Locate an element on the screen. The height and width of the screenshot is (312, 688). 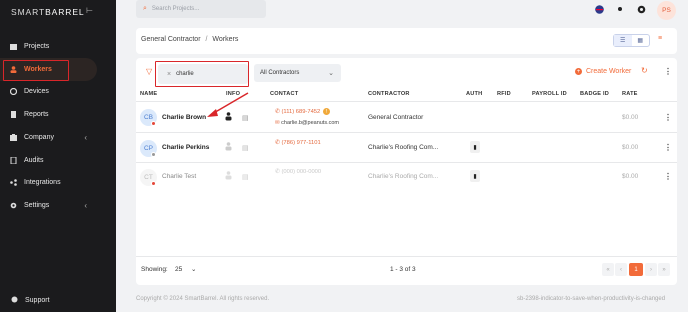
breadcrumb: General Contractor / Workers is located at coordinates (189, 39).